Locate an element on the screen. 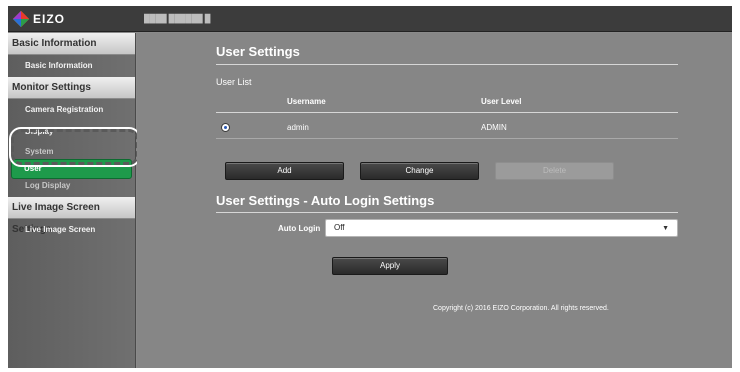  device-name: ████ ██████ █ is located at coordinates (177, 18).